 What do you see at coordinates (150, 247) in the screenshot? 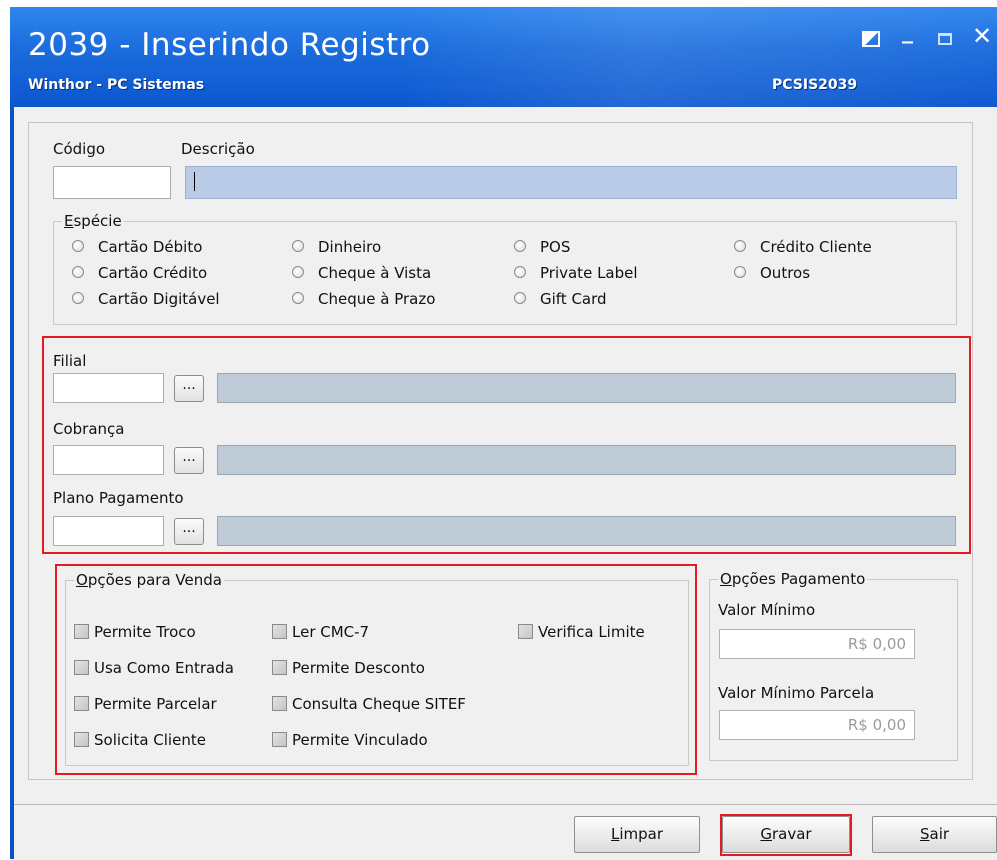
I see `radio-label: Cartão Débito` at bounding box center [150, 247].